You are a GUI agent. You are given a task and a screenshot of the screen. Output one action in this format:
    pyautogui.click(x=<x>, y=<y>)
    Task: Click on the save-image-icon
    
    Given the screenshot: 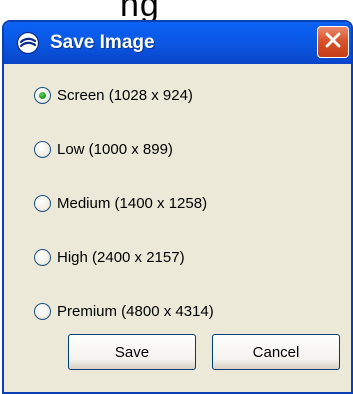 What is the action you would take?
    pyautogui.click(x=28, y=43)
    